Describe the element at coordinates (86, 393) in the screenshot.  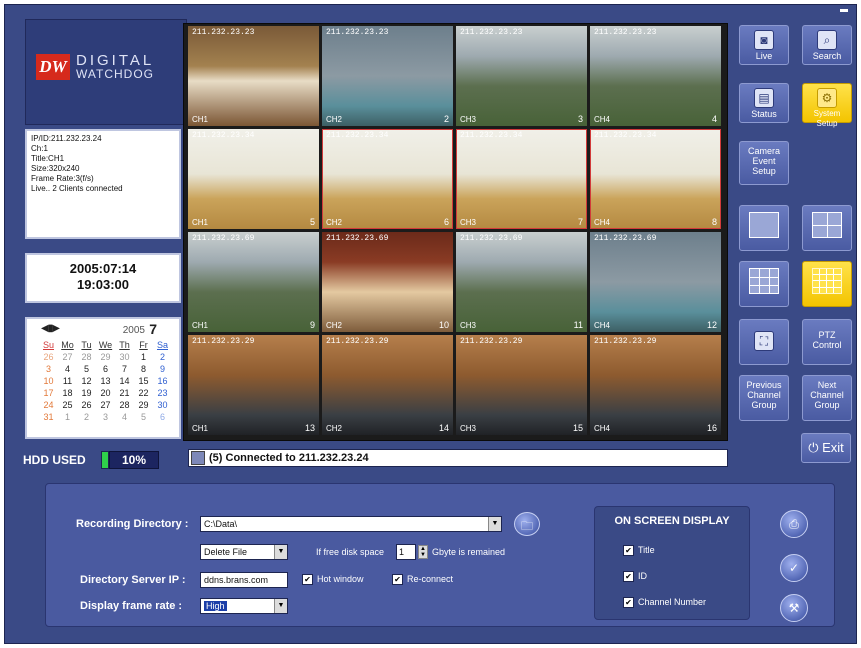
I see `calendar-day: 19` at that location.